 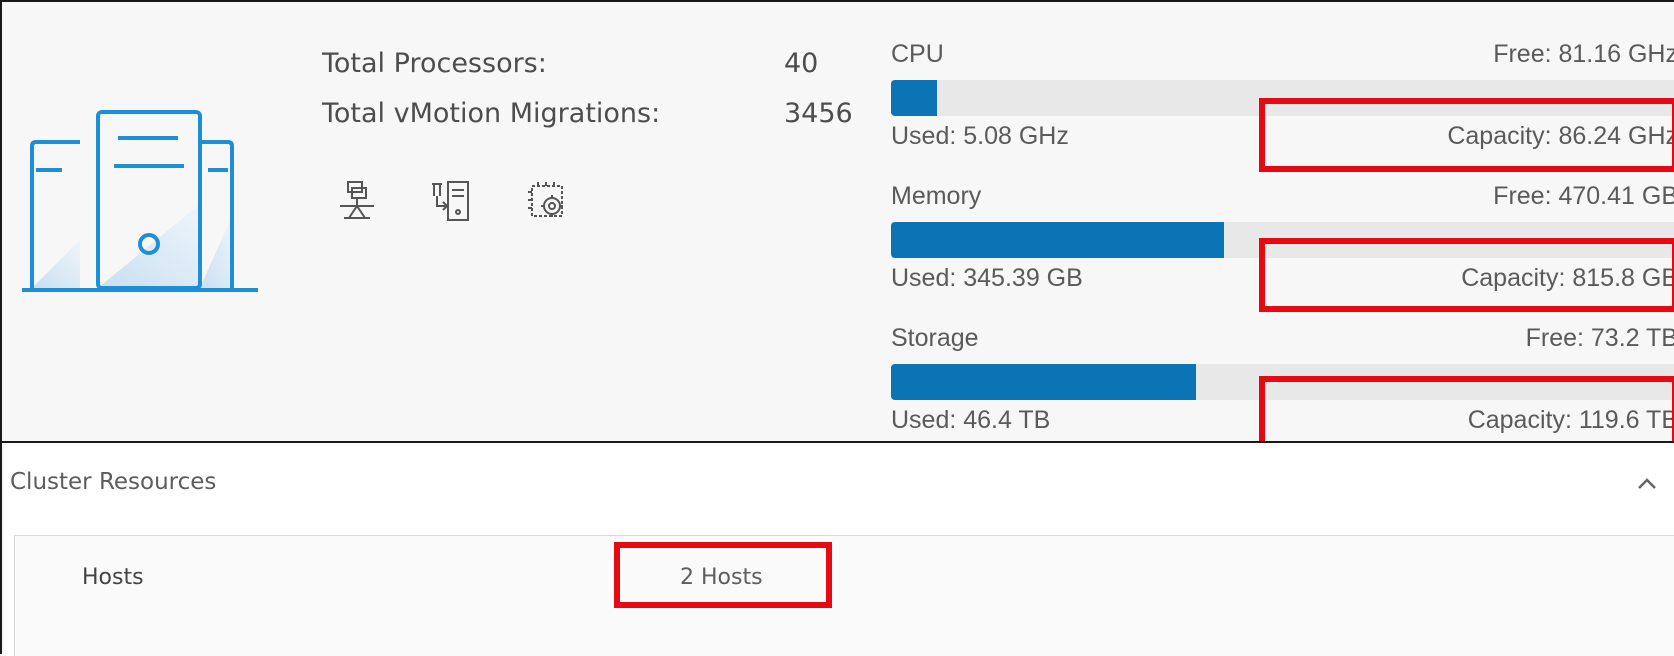 What do you see at coordinates (1570, 420) in the screenshot?
I see `meter-capacity-value: Capacity: 119.6 TB` at bounding box center [1570, 420].